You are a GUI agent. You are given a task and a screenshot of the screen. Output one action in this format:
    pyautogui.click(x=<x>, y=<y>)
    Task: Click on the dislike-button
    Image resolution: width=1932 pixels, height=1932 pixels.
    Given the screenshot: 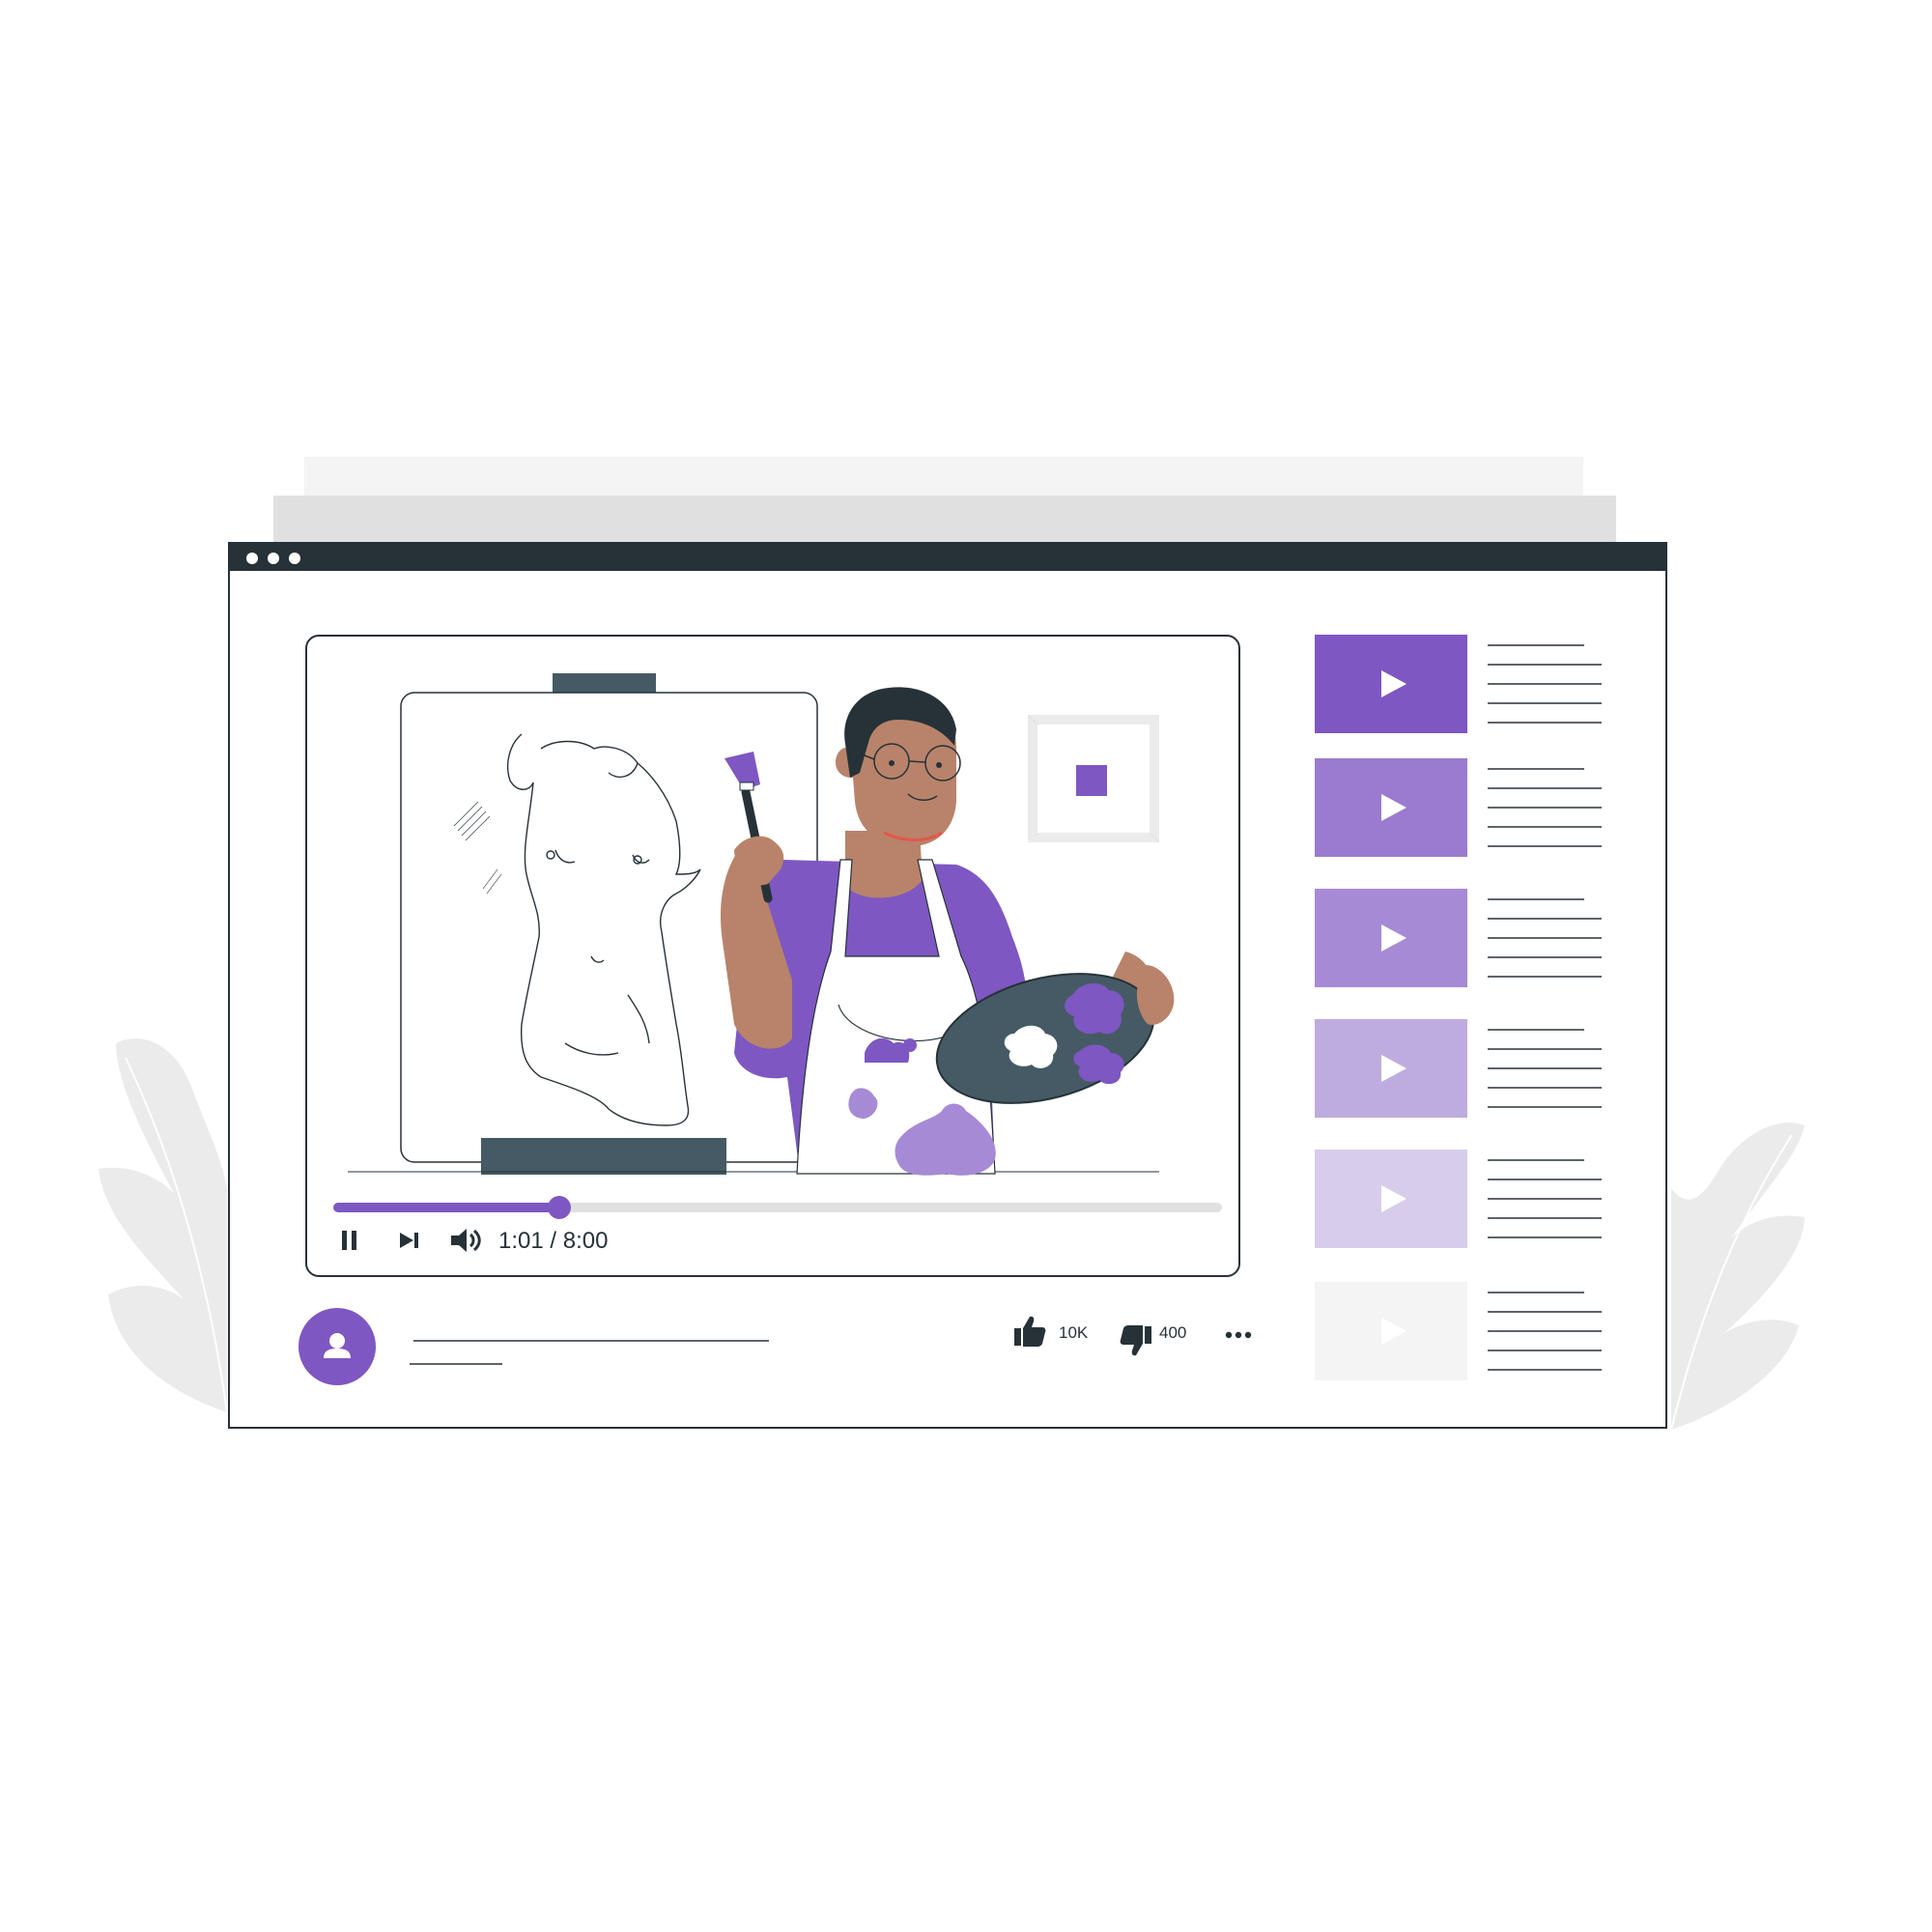 What is the action you would take?
    pyautogui.click(x=1136, y=1340)
    